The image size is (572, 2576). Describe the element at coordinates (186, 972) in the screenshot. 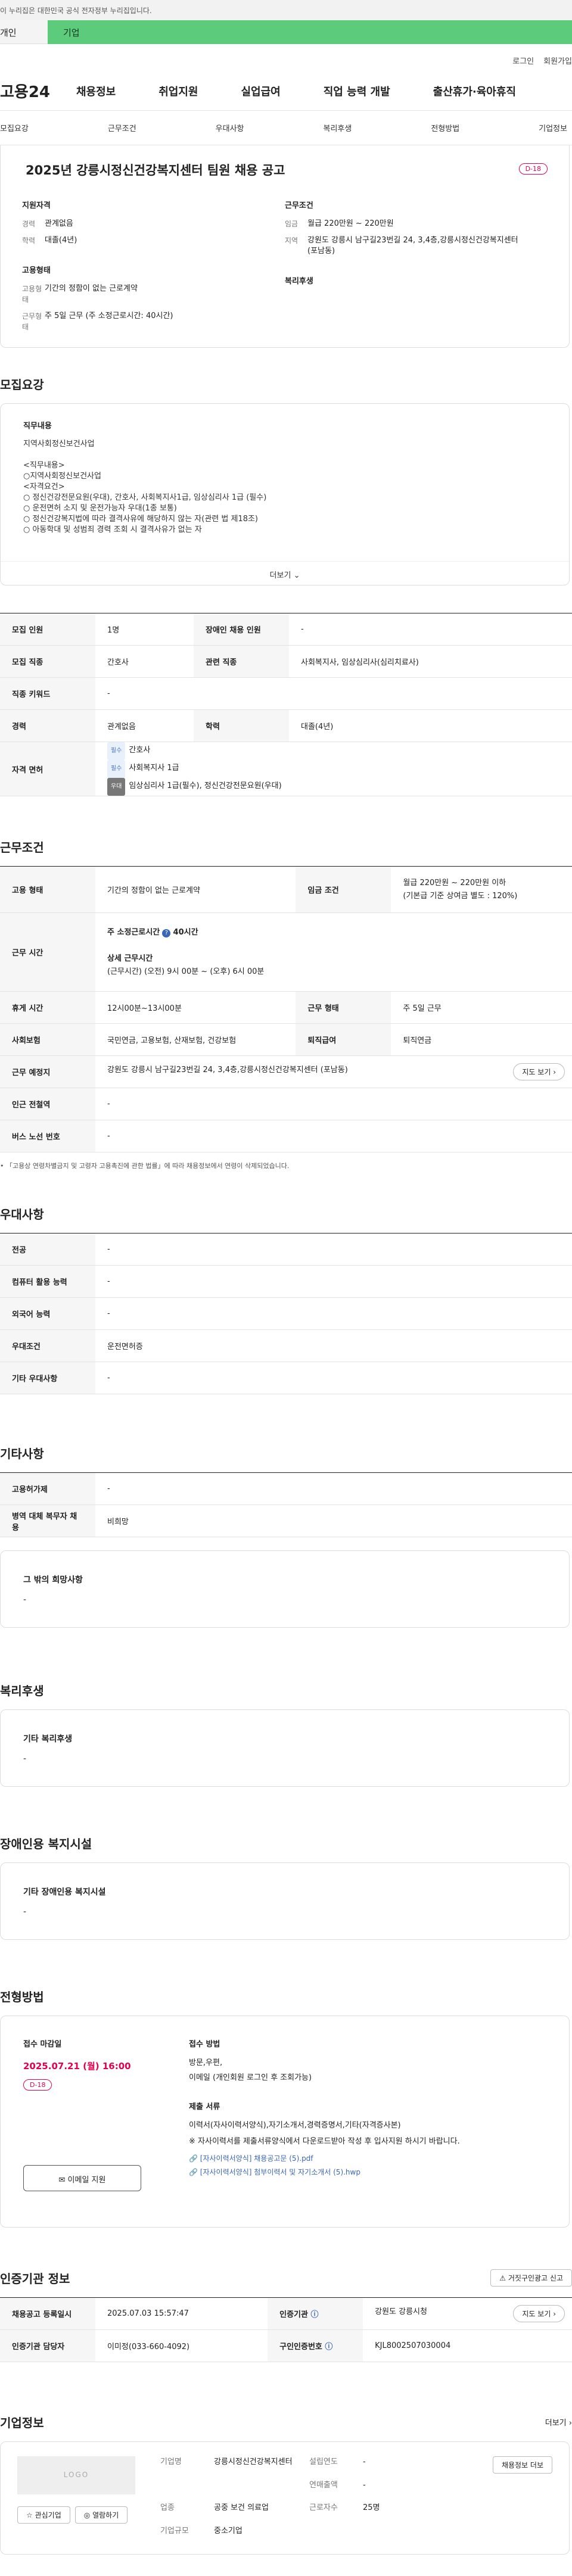

I see `hours-detail: (근무시간) (오전) 9시 00분 ~ (오후) 6시 00분` at that location.